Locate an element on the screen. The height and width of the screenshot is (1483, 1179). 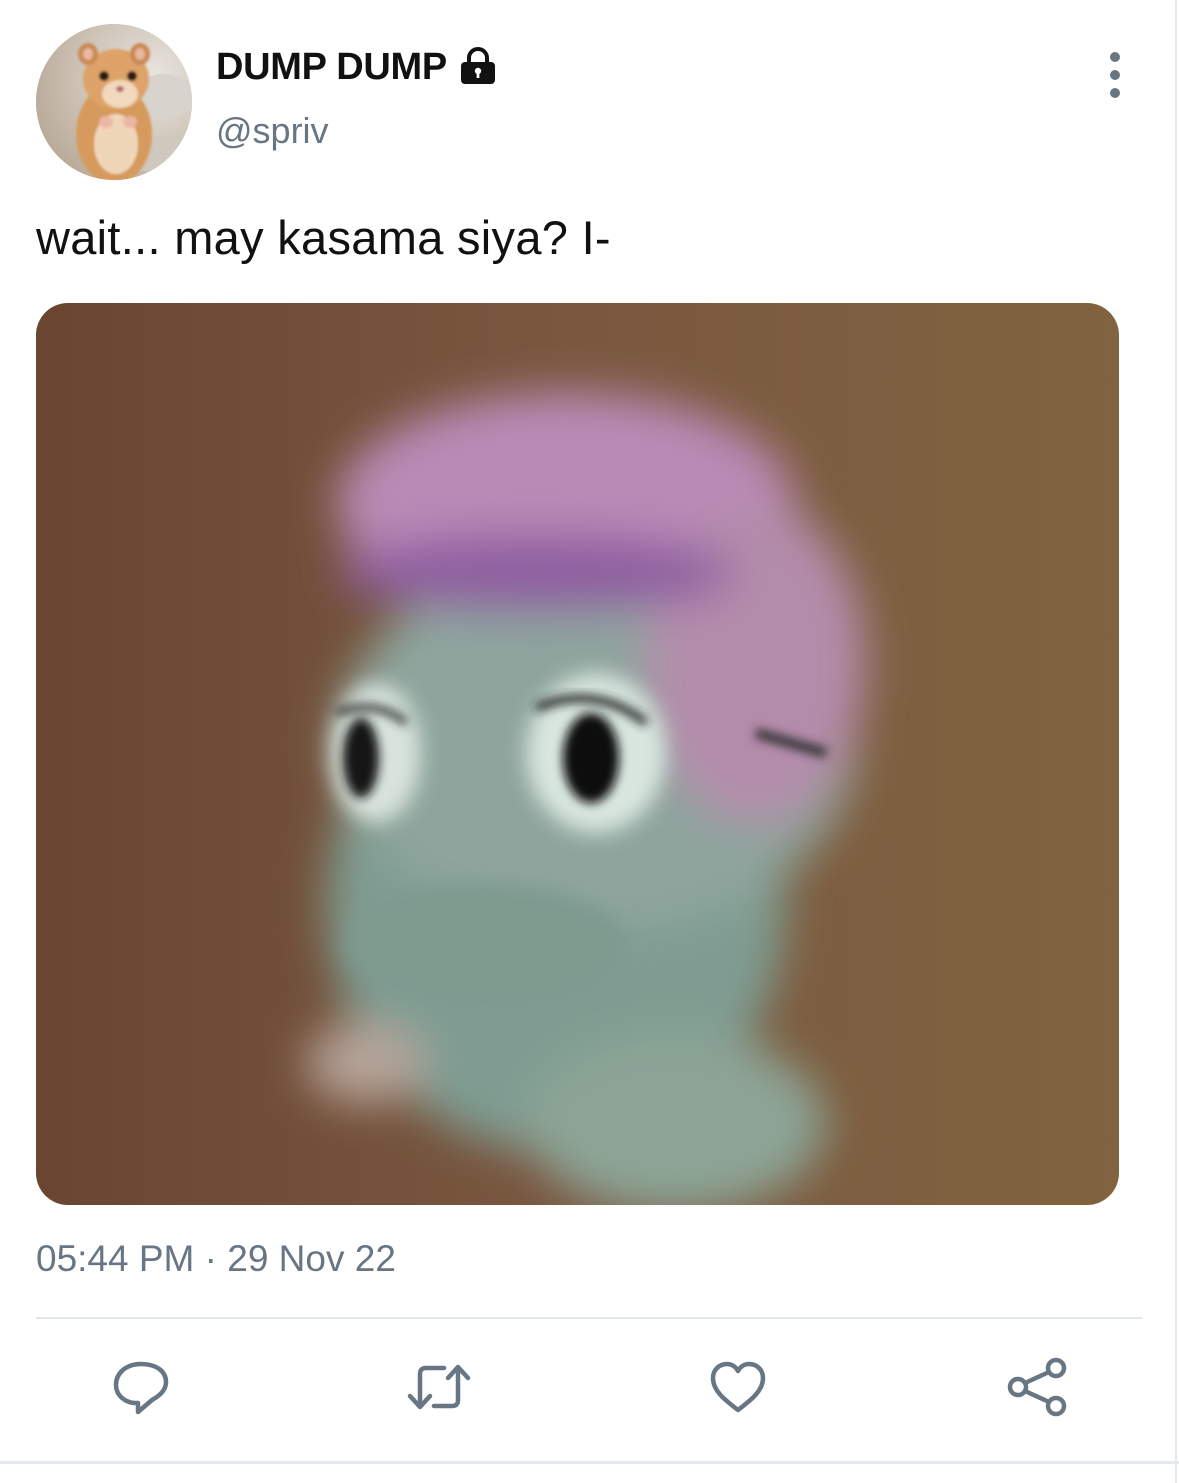
display-name: DUMP DUMP is located at coordinates (357, 67).